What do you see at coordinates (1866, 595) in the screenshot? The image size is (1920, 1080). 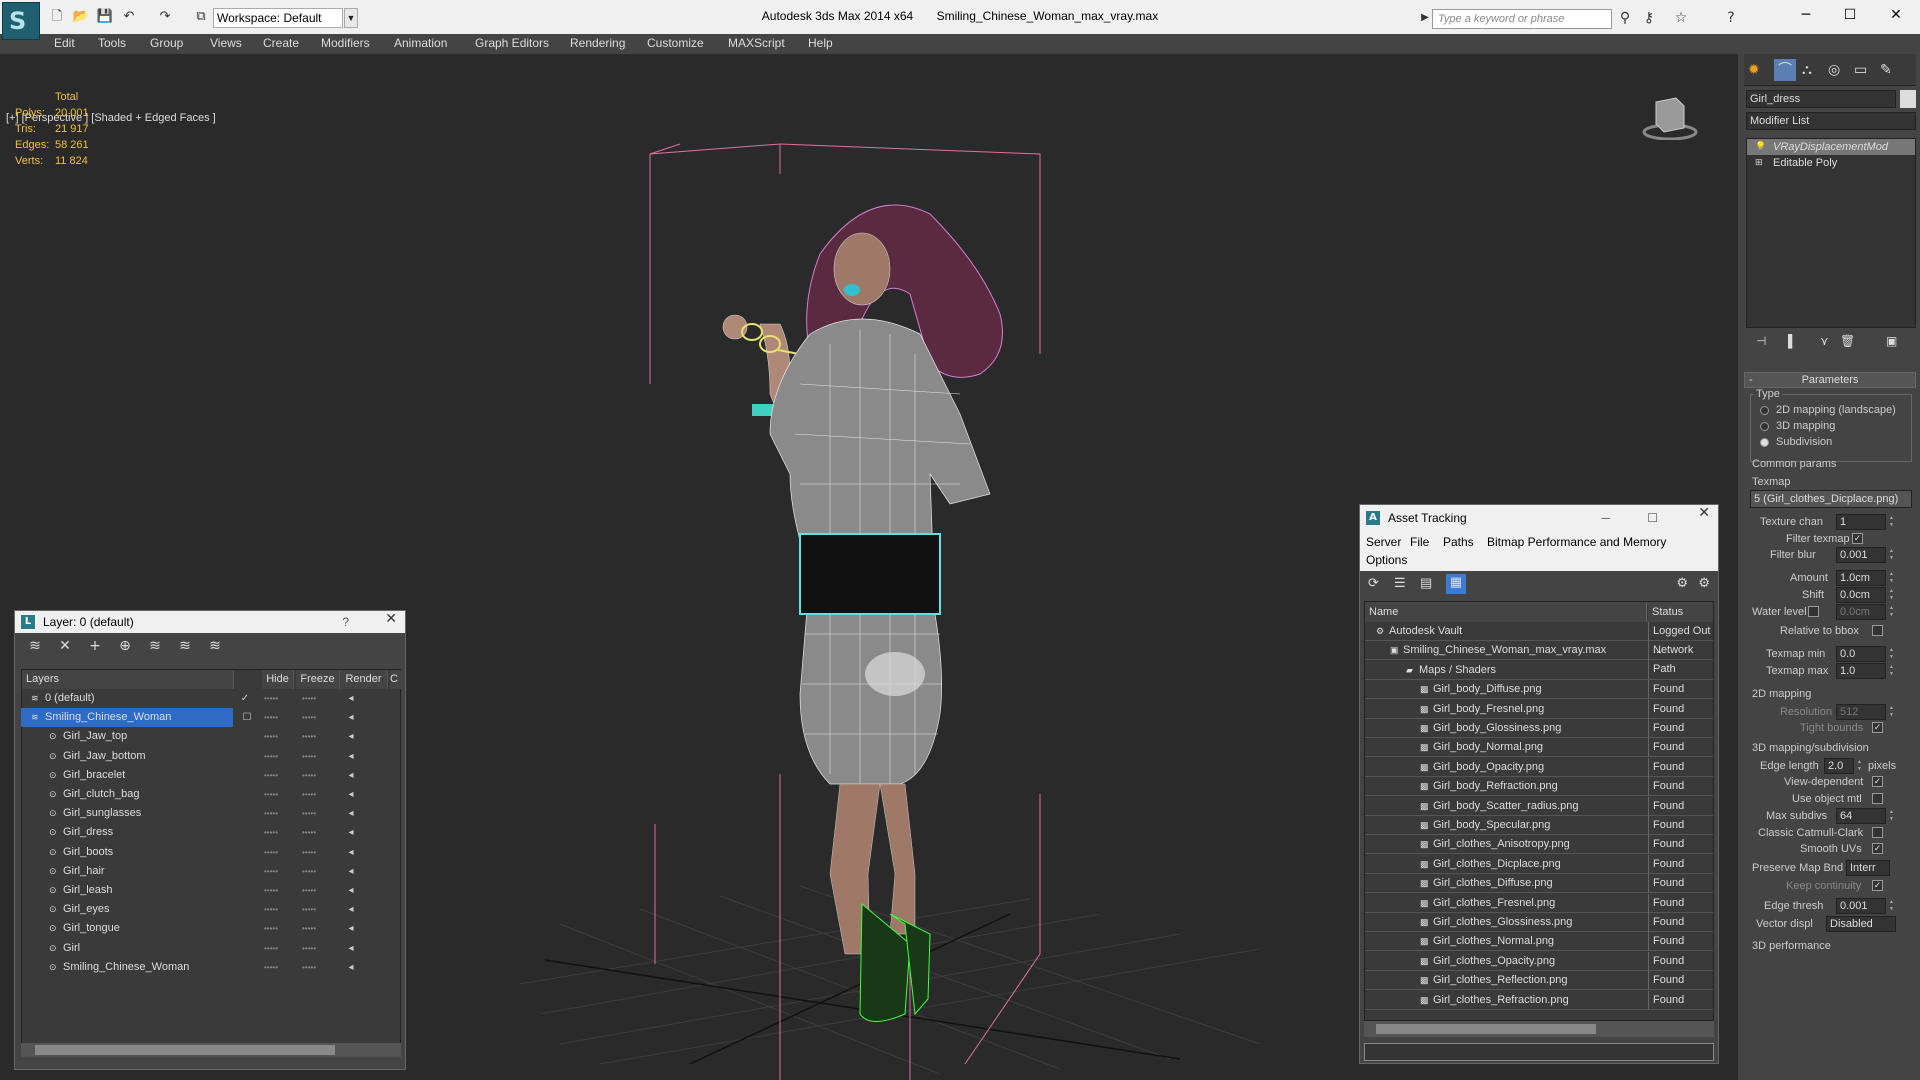 I see `shift-spinner: 0.0cm` at bounding box center [1866, 595].